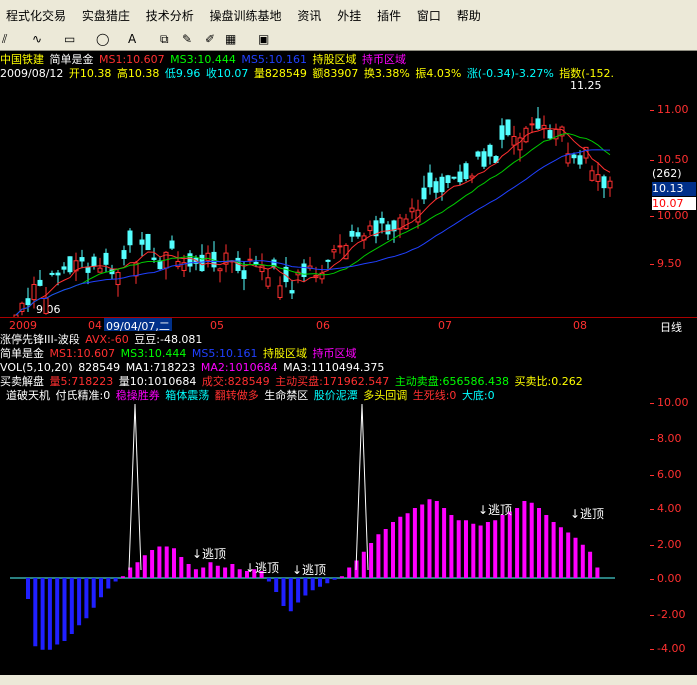 The height and width of the screenshot is (685, 697). What do you see at coordinates (36, 12) in the screenshot?
I see `menu-item-0: 程式化交易` at bounding box center [36, 12].